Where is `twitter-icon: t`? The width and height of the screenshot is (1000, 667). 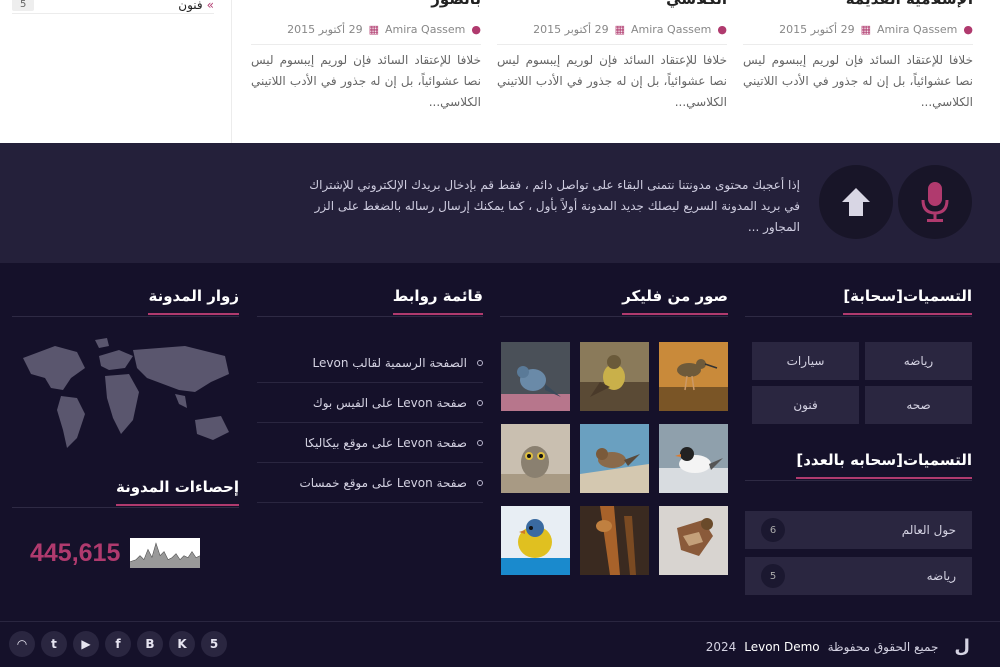
twitter-icon: t is located at coordinates (54, 644).